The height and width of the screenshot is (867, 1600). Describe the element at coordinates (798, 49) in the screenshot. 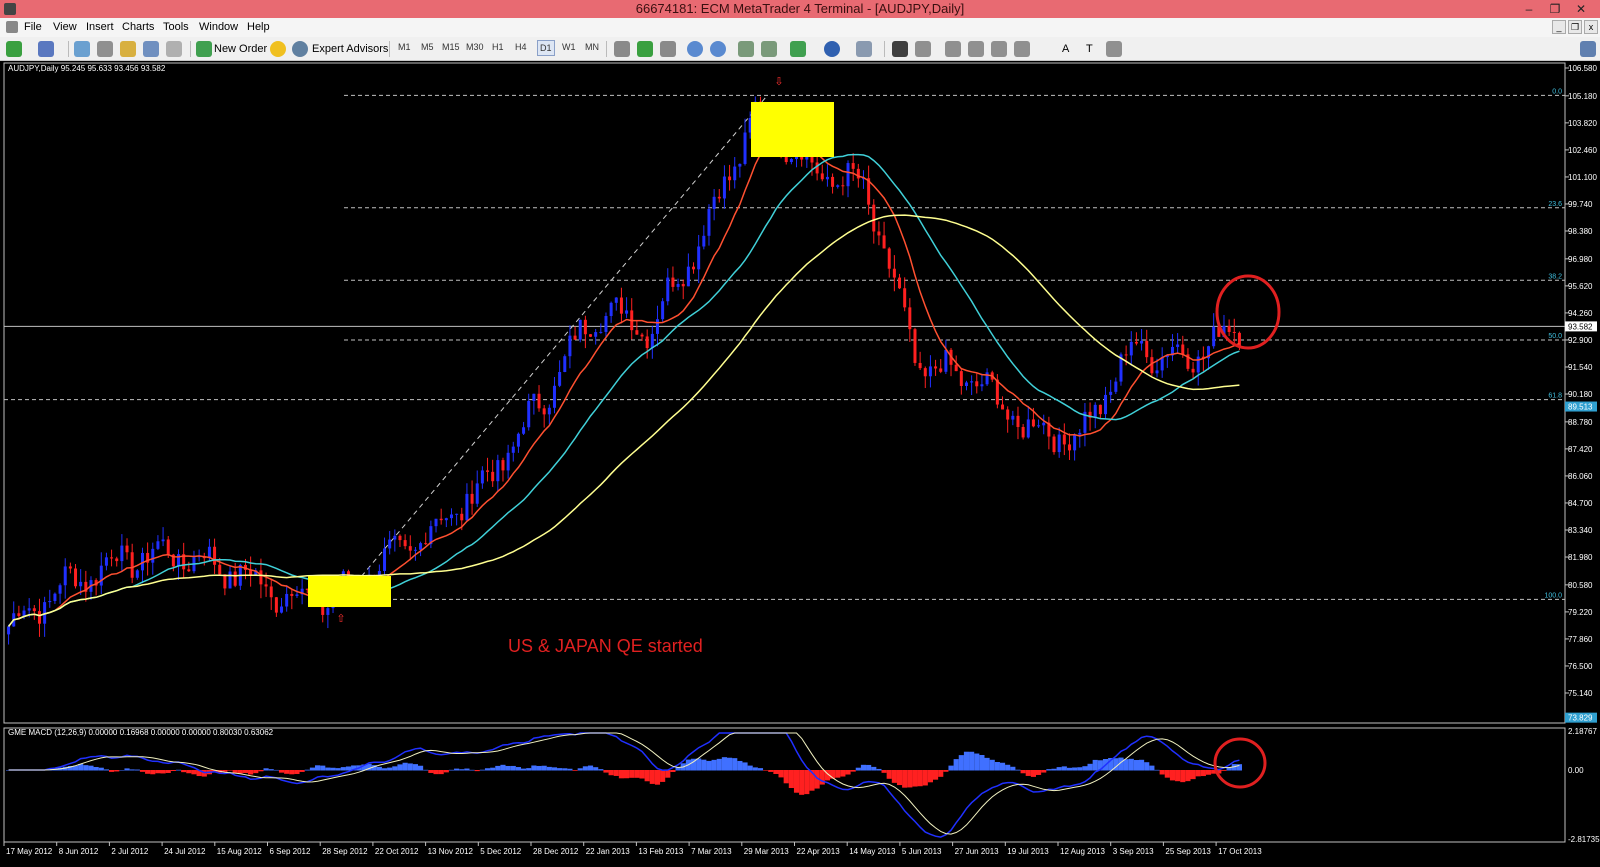

I see `indicators-icon` at that location.